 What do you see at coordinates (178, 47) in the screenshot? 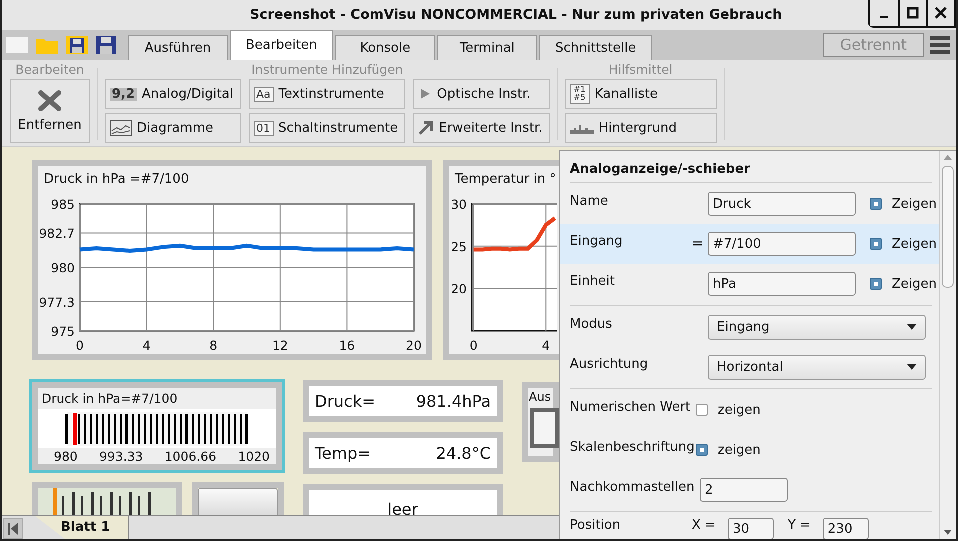
I see `tab: Ausführen` at bounding box center [178, 47].